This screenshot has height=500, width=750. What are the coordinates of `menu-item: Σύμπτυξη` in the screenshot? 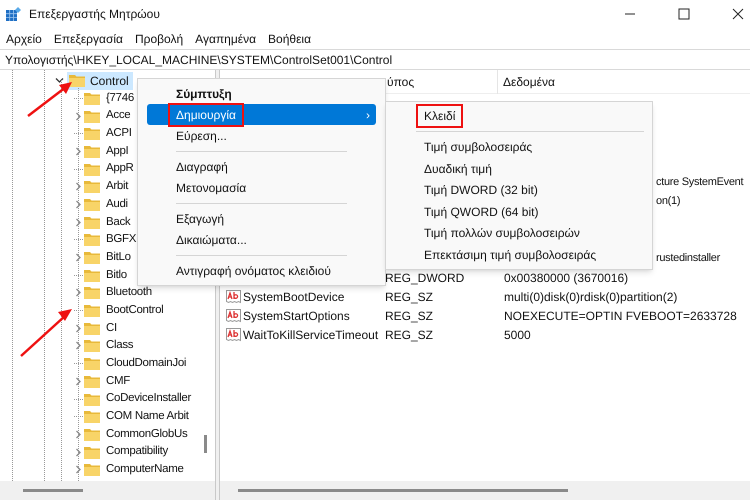 It's located at (261, 93).